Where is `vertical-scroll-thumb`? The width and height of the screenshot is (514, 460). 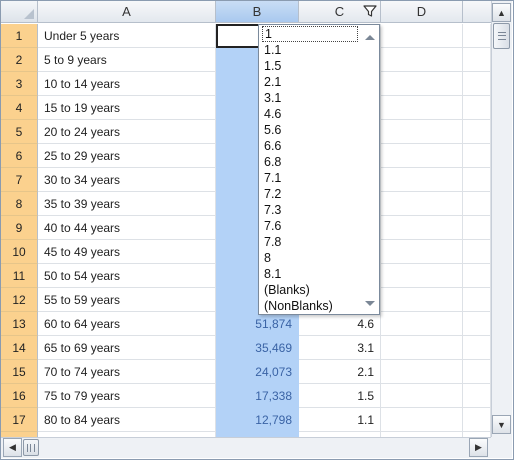 vertical-scroll-thumb is located at coordinates (501, 36).